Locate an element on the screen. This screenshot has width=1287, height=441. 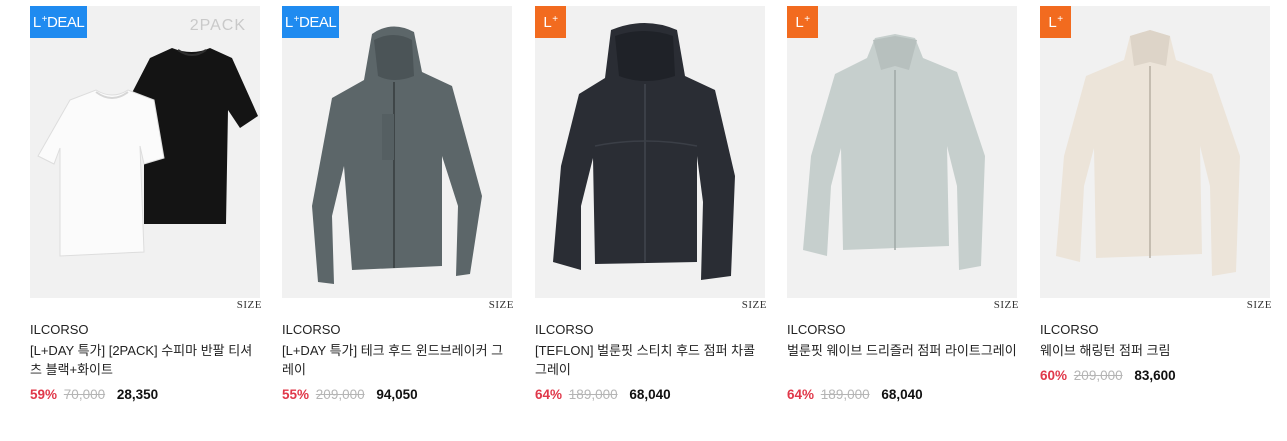
discount-rate: 60% is located at coordinates (1054, 375).